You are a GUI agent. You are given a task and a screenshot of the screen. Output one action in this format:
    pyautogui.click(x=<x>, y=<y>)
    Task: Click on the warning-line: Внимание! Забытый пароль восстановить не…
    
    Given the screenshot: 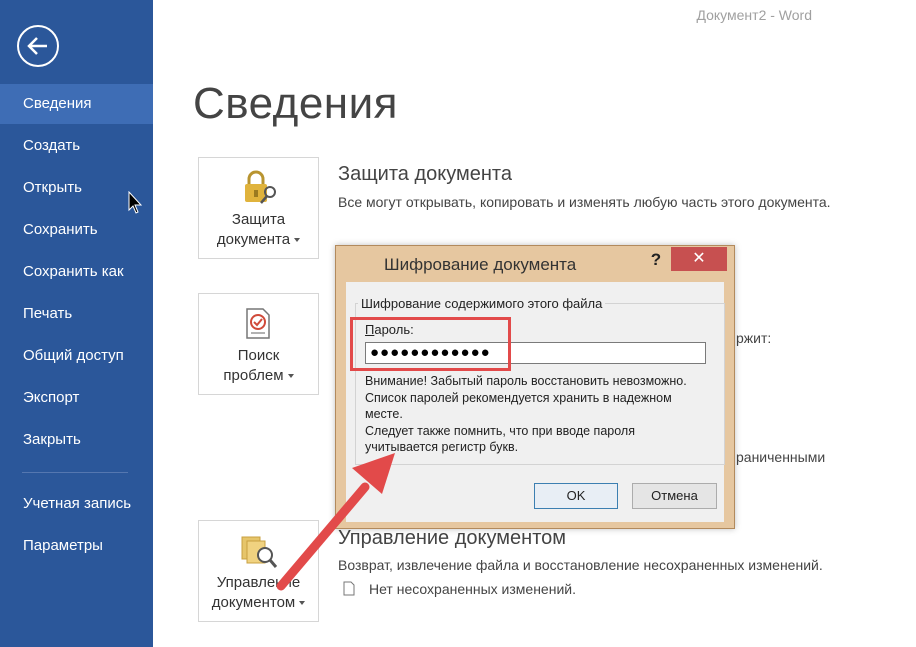 What is the action you would take?
    pyautogui.click(x=526, y=381)
    